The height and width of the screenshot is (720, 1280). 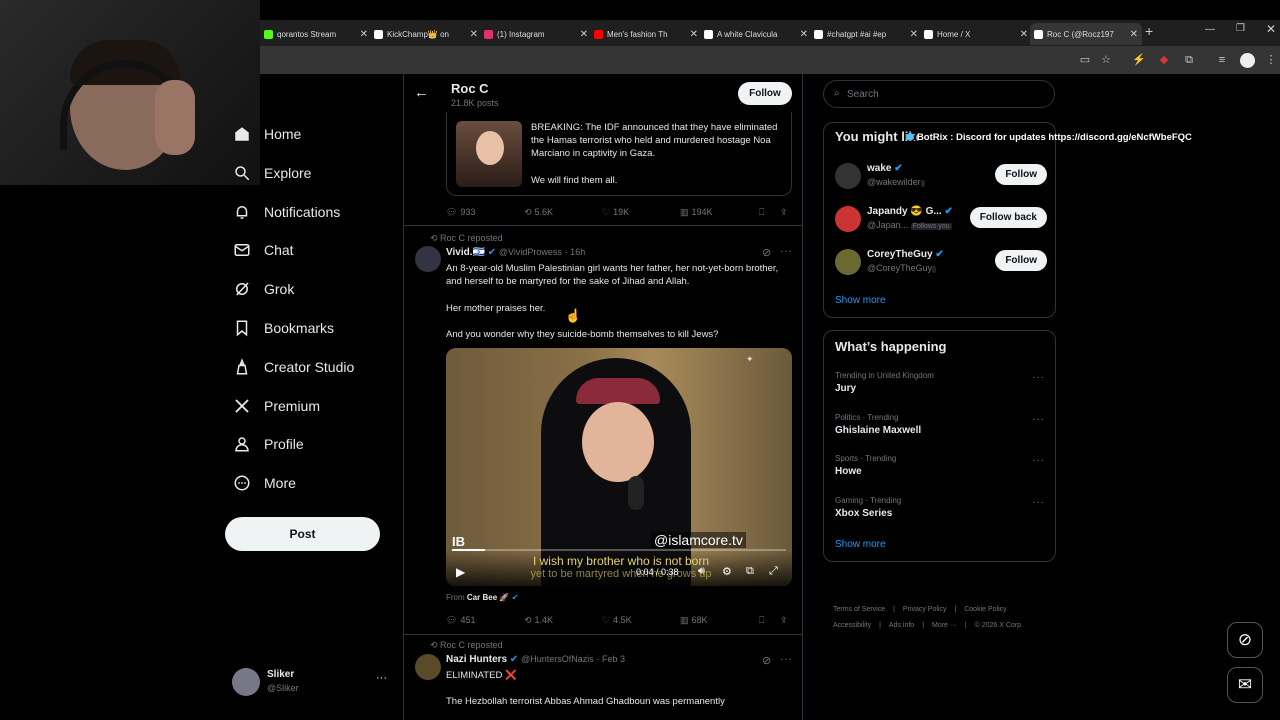 I want to click on tweet-author: Vivid.🇮🇱 ✔ @VividProwess · 16h, so click(x=515, y=252).